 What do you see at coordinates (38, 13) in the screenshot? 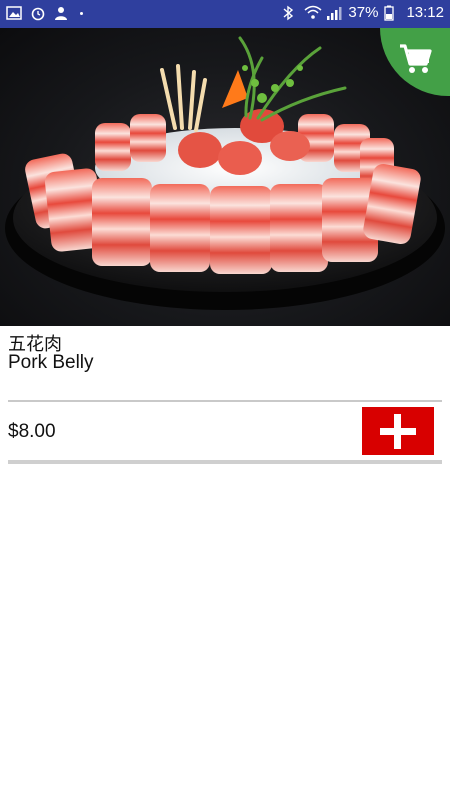
I see `alarm-icon` at bounding box center [38, 13].